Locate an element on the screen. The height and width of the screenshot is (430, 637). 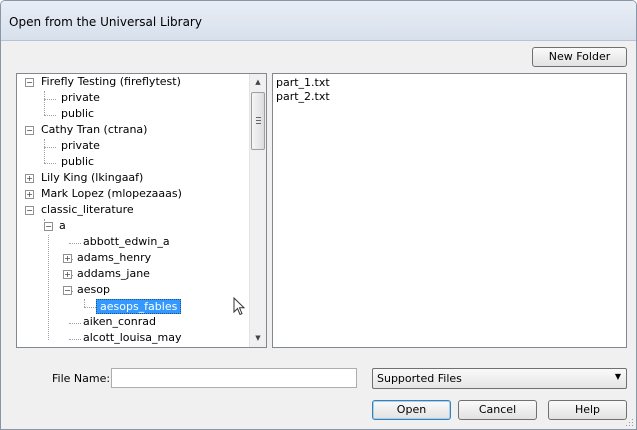
tree-node: adams_henry is located at coordinates (114, 258).